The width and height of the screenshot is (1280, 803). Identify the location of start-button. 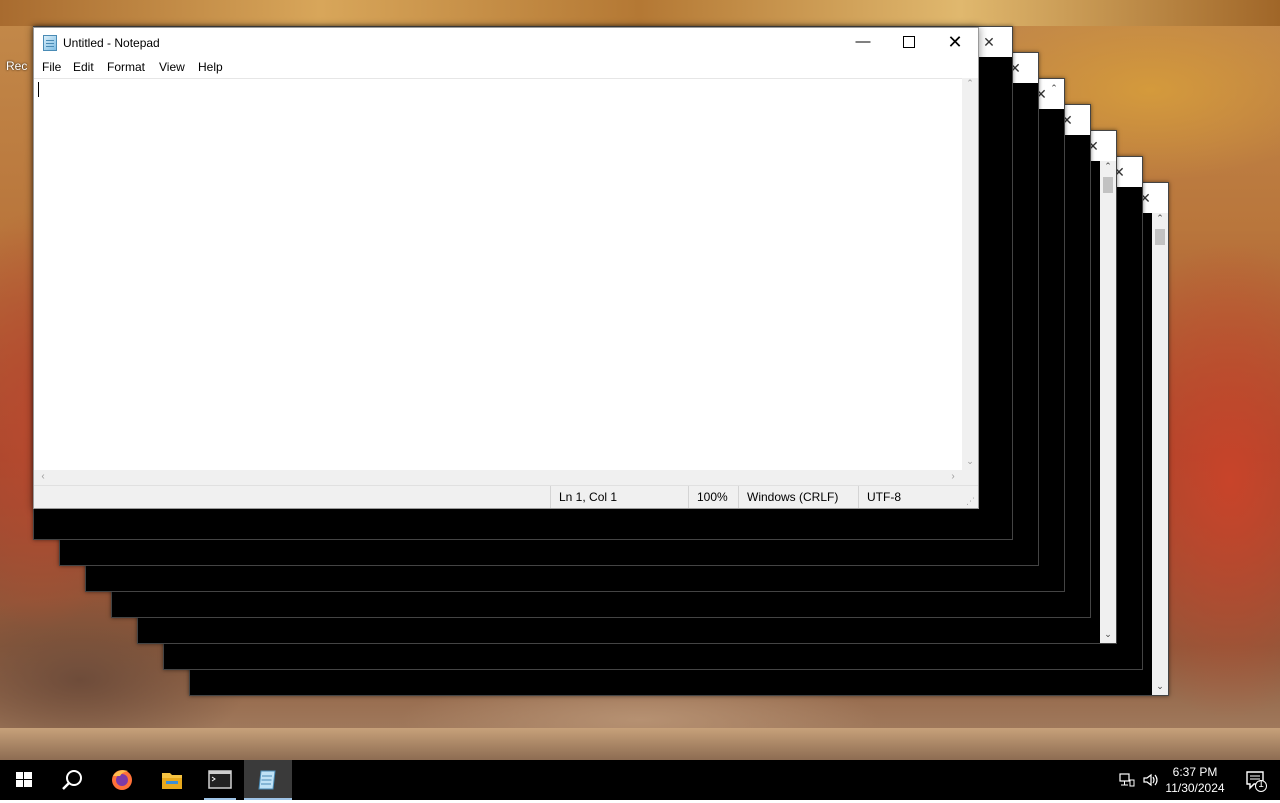
(24, 780).